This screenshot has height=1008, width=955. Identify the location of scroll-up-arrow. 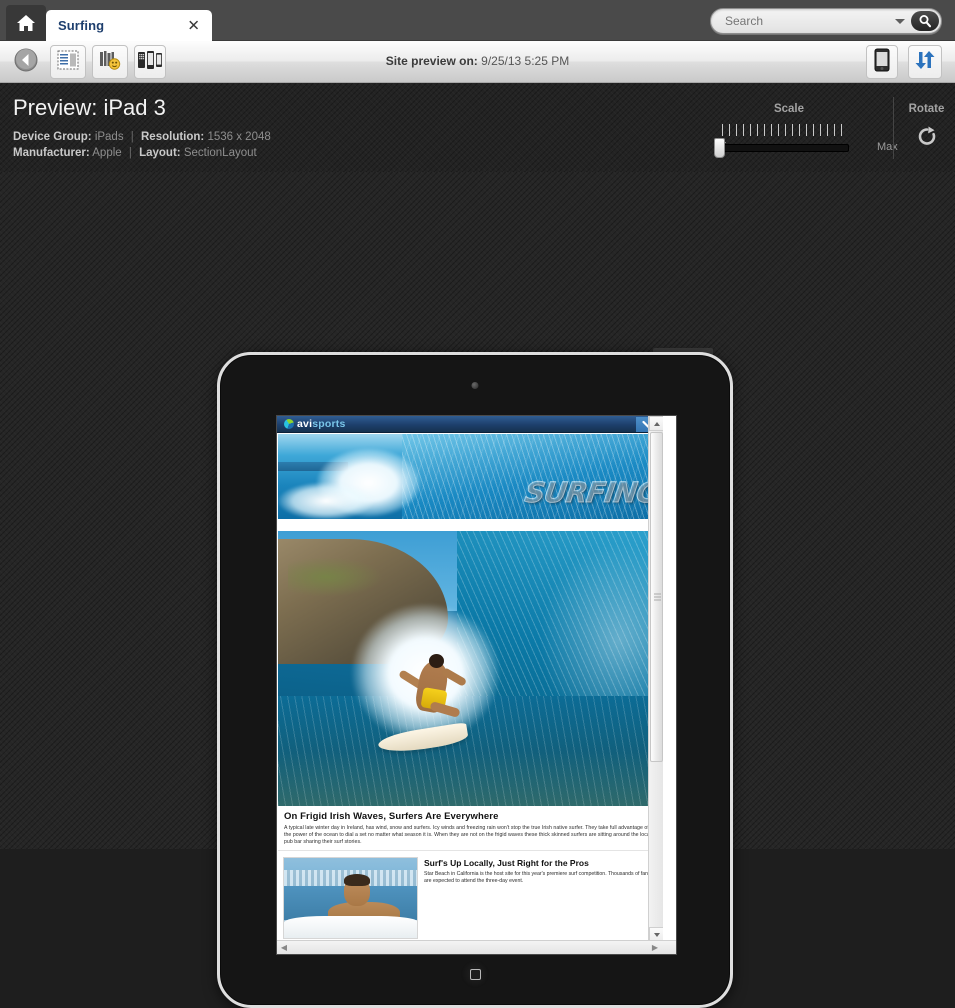
(656, 423).